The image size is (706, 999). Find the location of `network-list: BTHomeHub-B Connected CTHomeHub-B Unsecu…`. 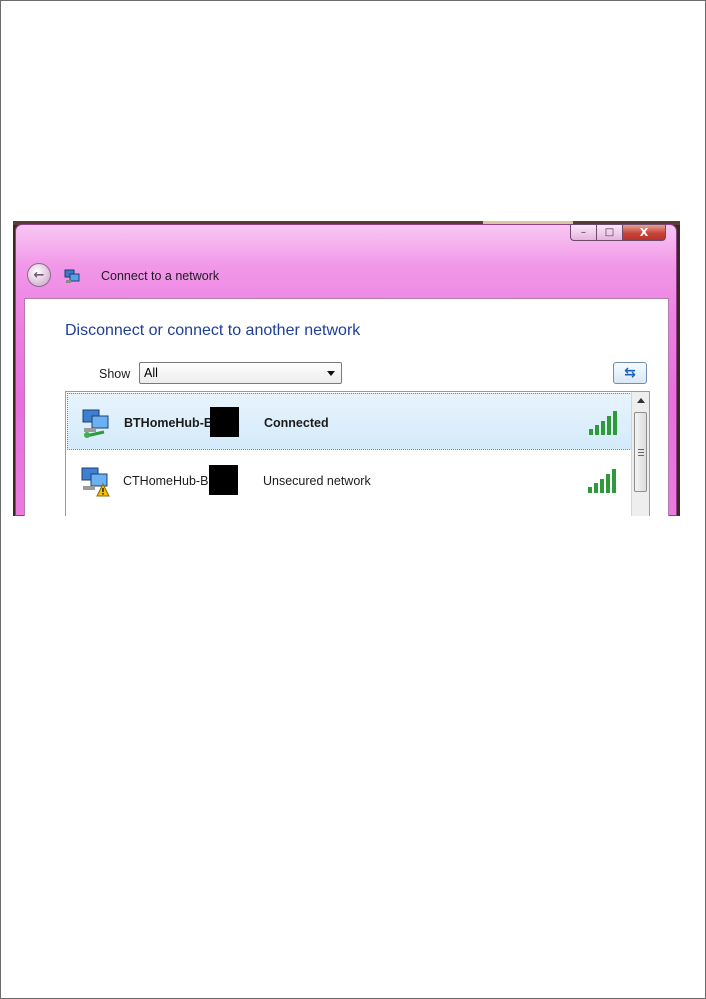

network-list: BTHomeHub-B Connected CTHomeHub-B Unsecu… is located at coordinates (357, 453).